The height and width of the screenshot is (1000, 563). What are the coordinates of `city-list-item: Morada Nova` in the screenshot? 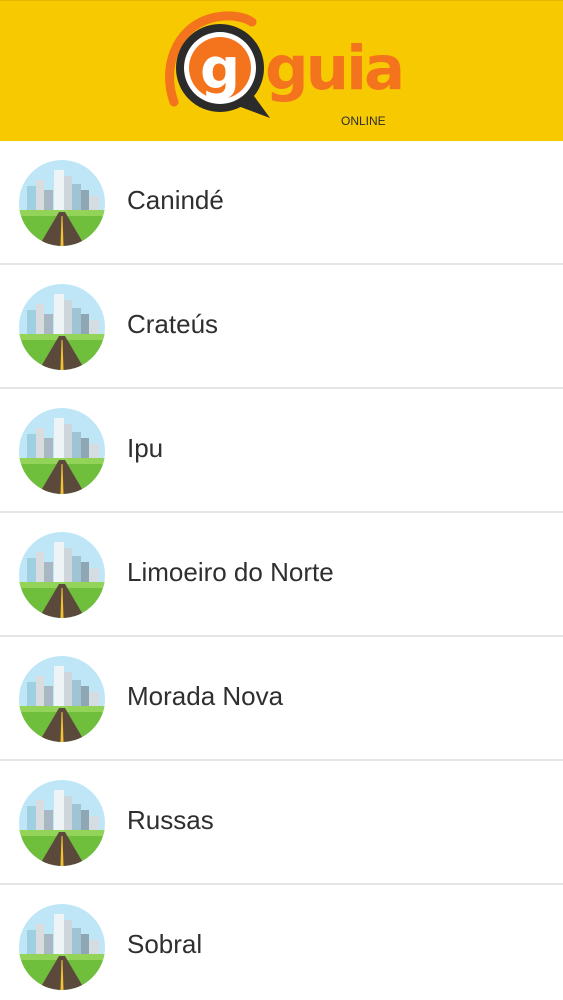 It's located at (281, 699).